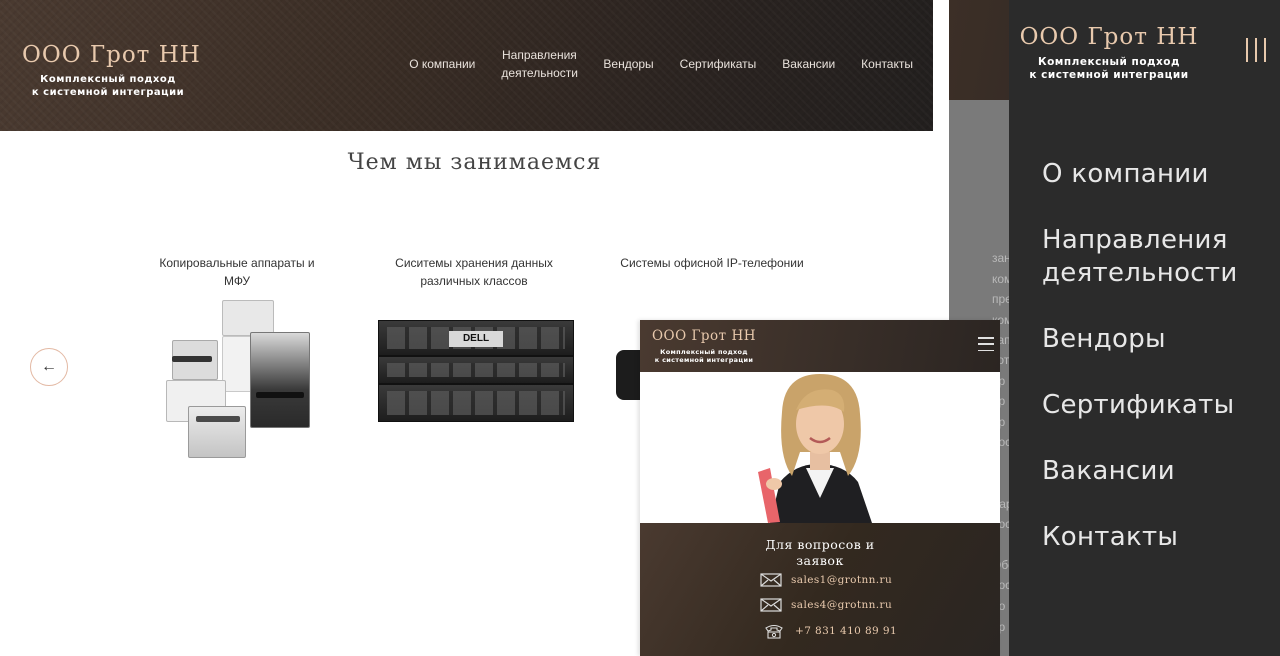  What do you see at coordinates (846, 631) in the screenshot?
I see `phone-link: +7 831 410 89 91` at bounding box center [846, 631].